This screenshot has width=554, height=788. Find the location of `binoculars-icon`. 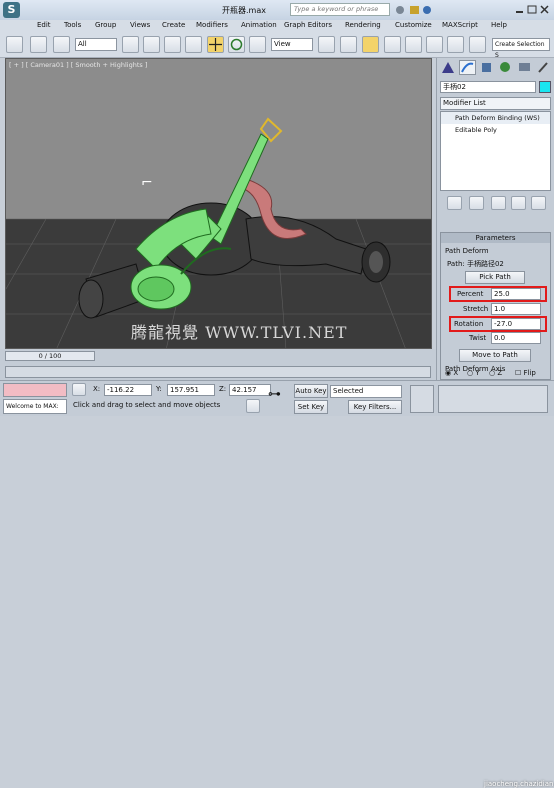

binoculars-icon is located at coordinates (400, 10).